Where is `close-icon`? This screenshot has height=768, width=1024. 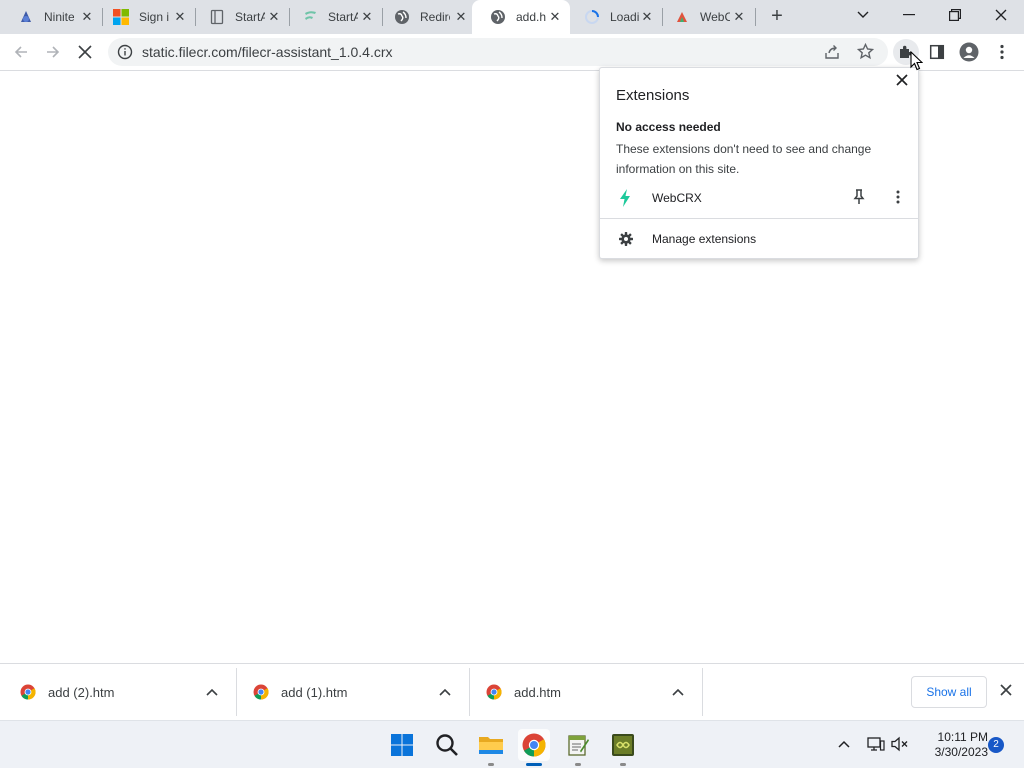 close-icon is located at coordinates (902, 82).